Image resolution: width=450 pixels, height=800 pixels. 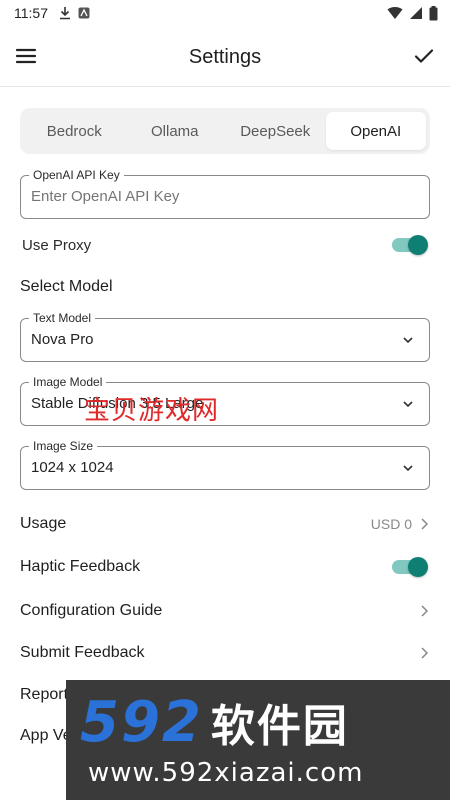 What do you see at coordinates (225, 611) in the screenshot?
I see `configuration-guide-row: Configuration Guide` at bounding box center [225, 611].